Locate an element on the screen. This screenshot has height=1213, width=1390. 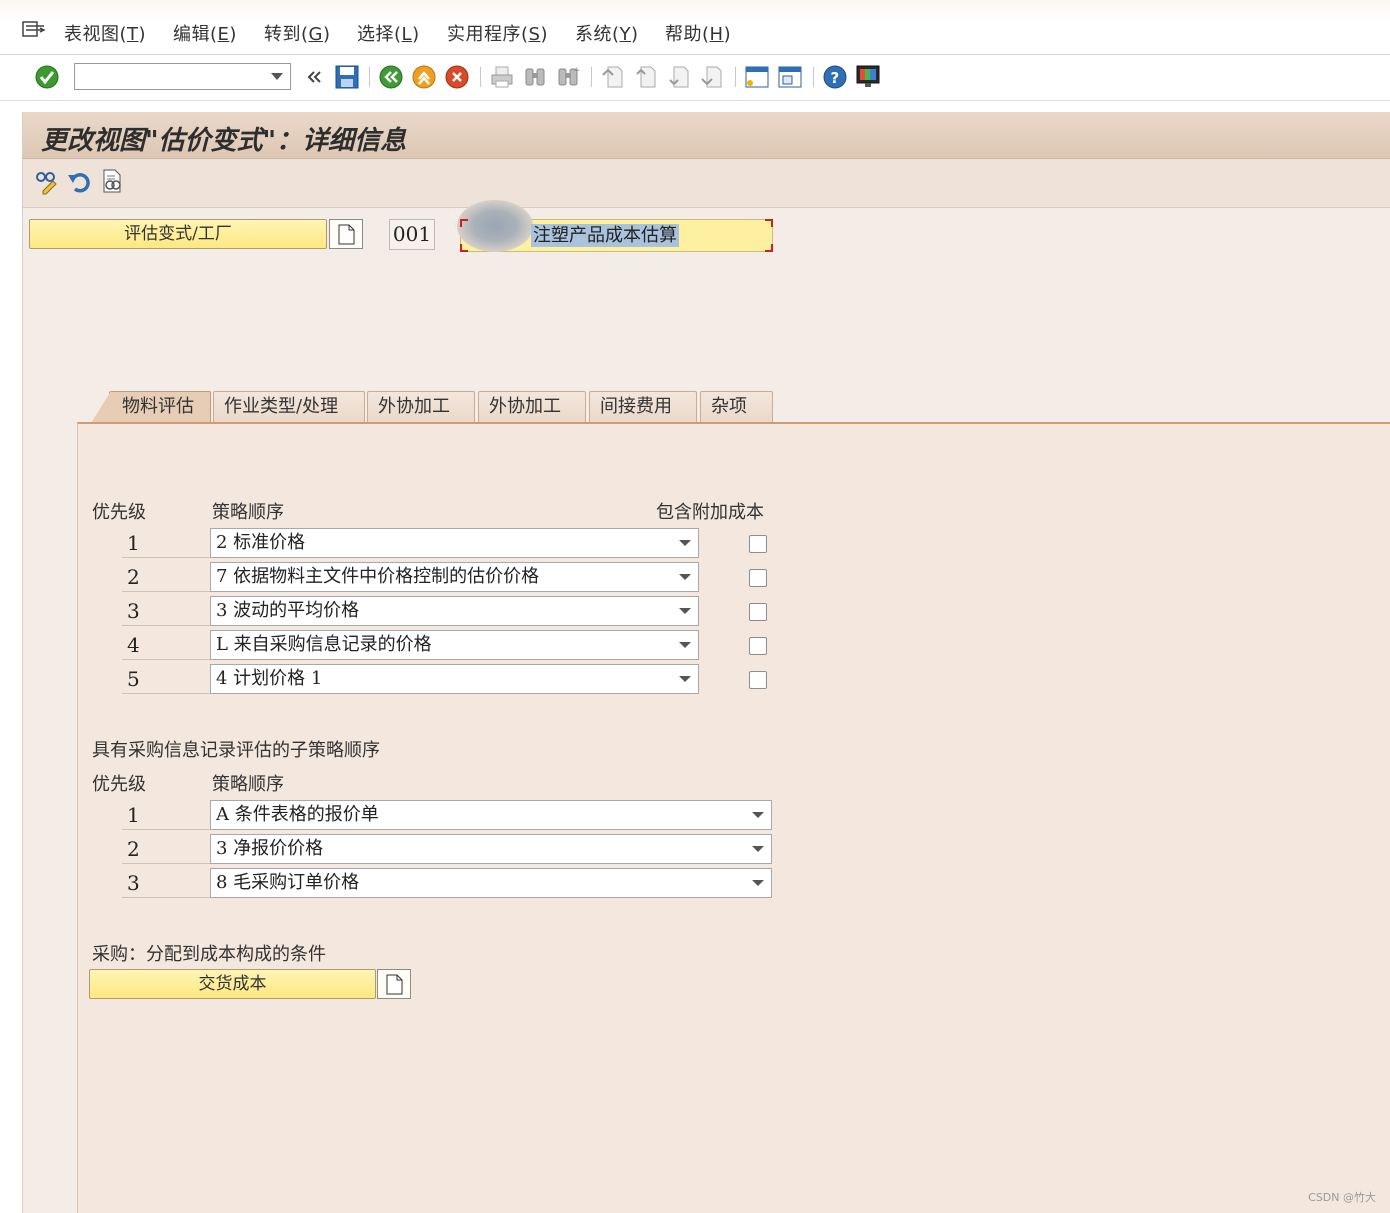
strategy-value: L 来自采购信息记录的价格 is located at coordinates (324, 644).